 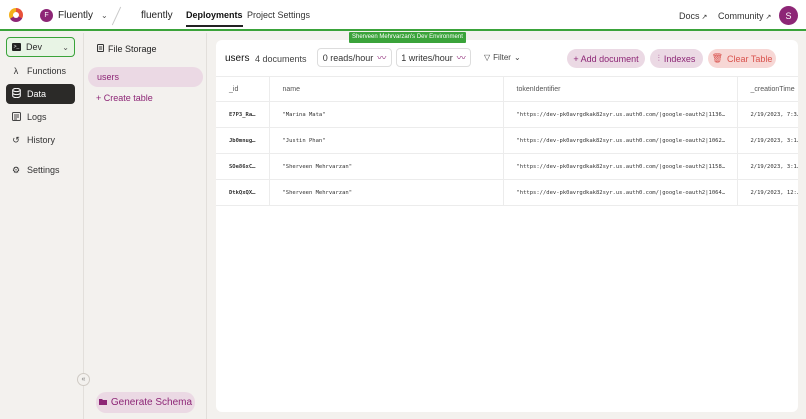 I want to click on tab-project-settings: Project Settings, so click(x=278, y=15).